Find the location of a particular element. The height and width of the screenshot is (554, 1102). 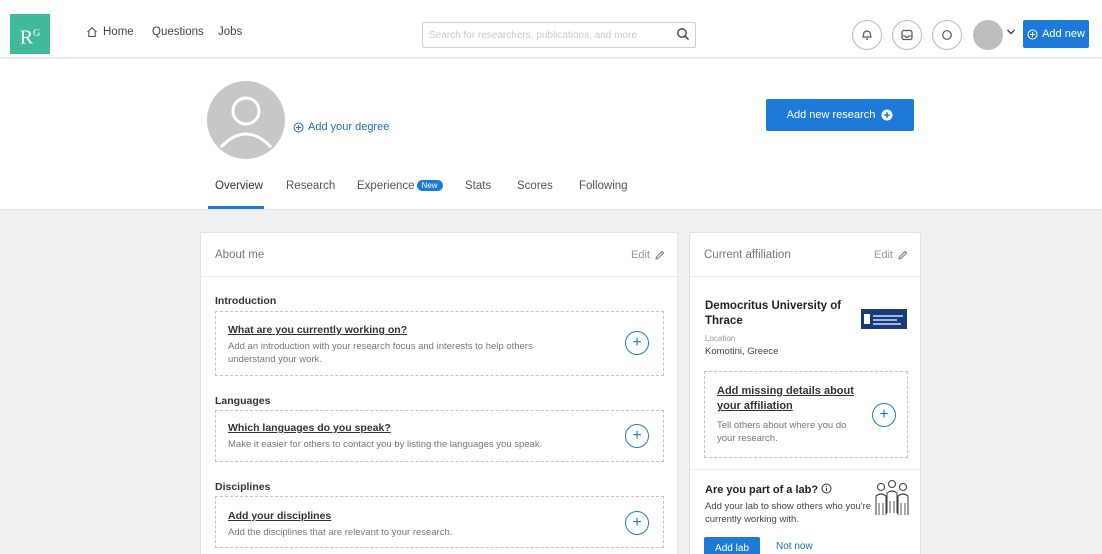

divider is located at coordinates (805, 469).